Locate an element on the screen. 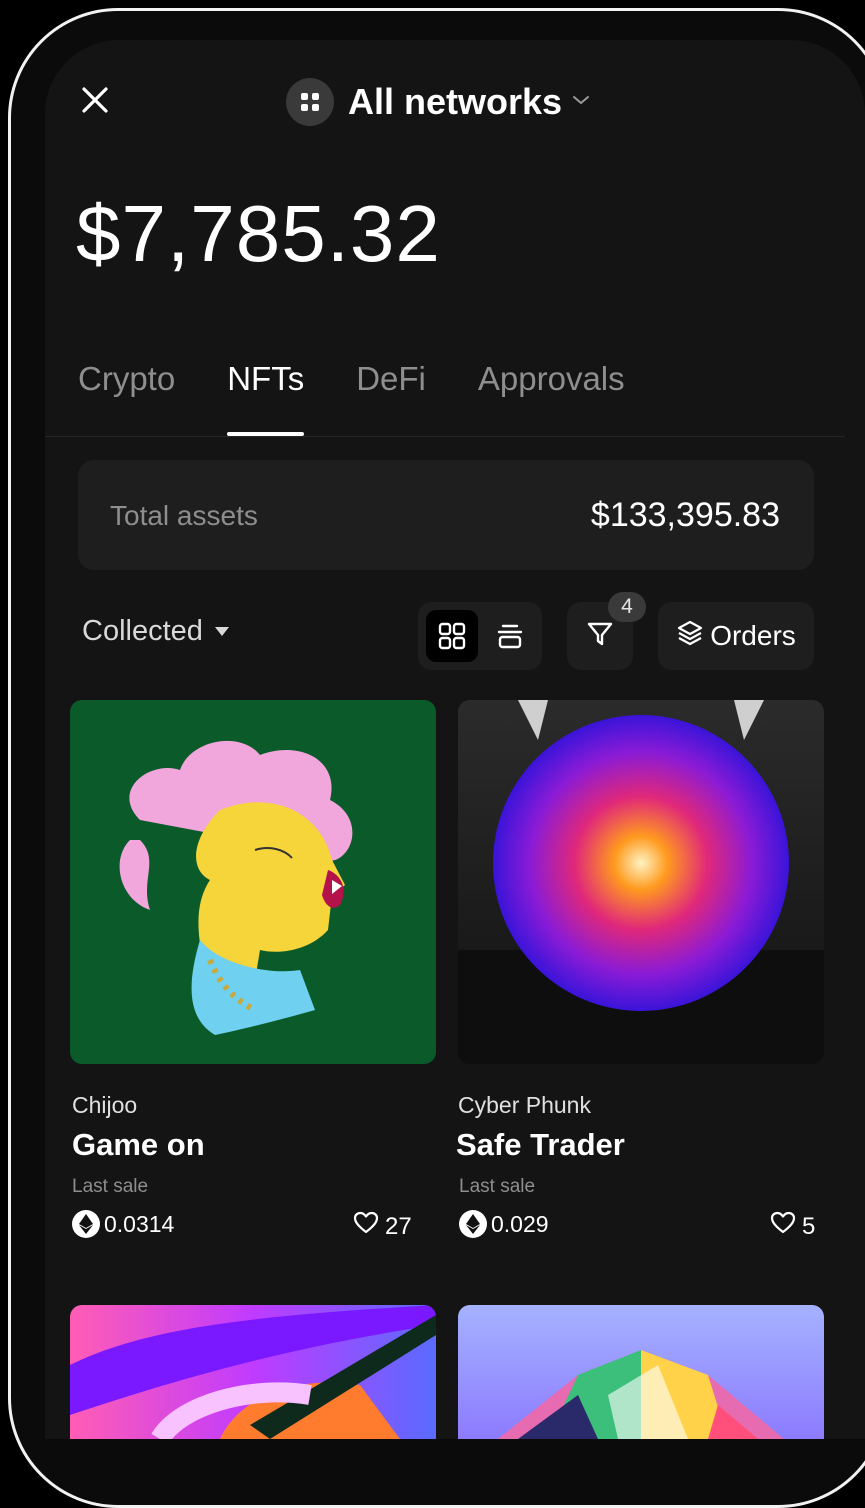  likes-button: 5 is located at coordinates (792, 1226).